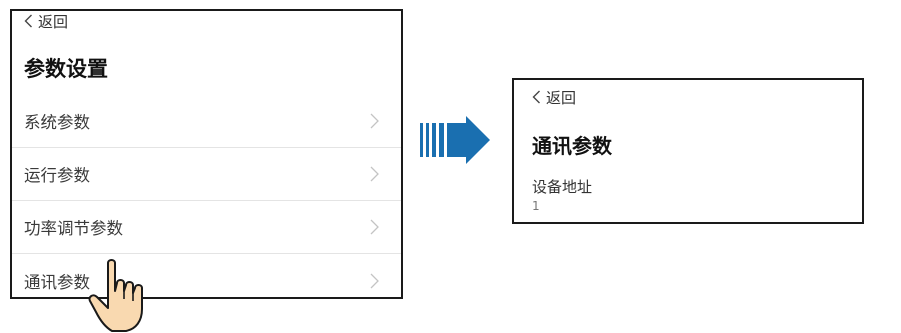  I want to click on menu-item-label: 通讯参数, so click(57, 282).